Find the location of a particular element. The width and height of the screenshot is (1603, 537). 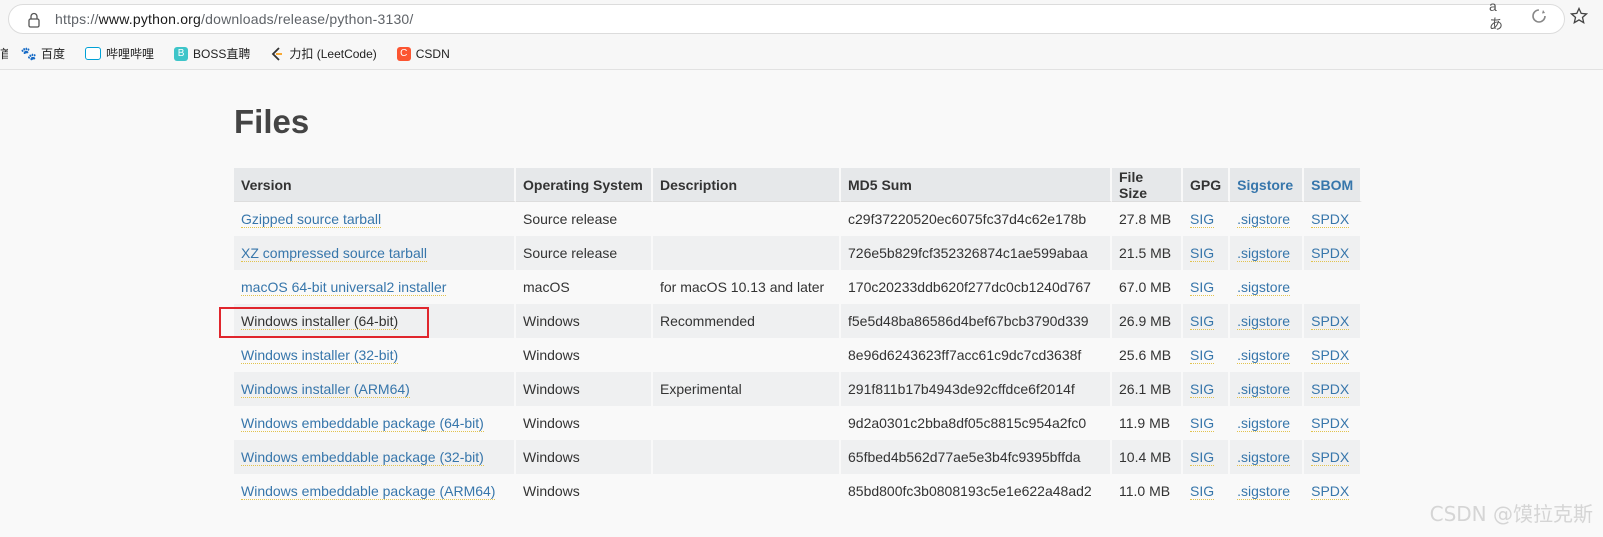

file-size-cell: 26.9 MB is located at coordinates (1147, 321).